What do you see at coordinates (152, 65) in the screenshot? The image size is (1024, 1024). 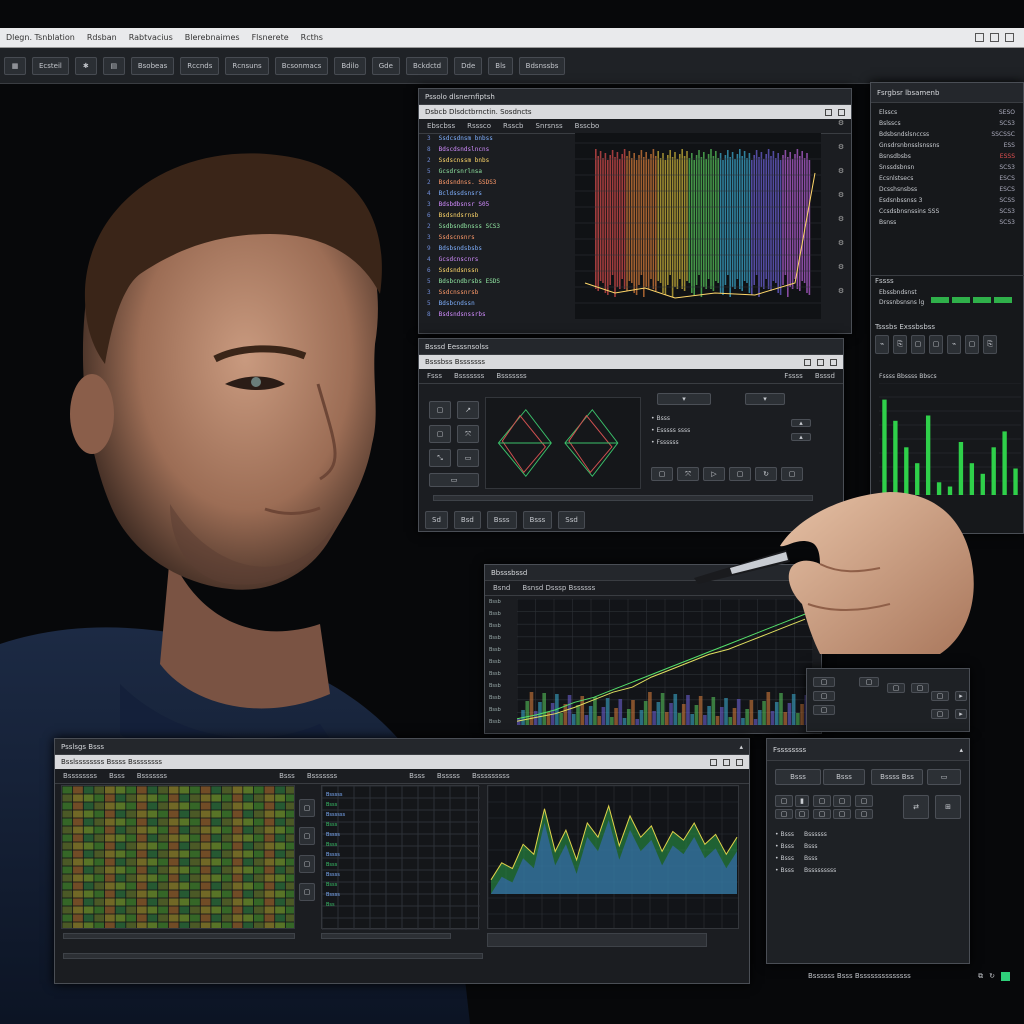 I see `toolbar-button: Bsobeas` at bounding box center [152, 65].